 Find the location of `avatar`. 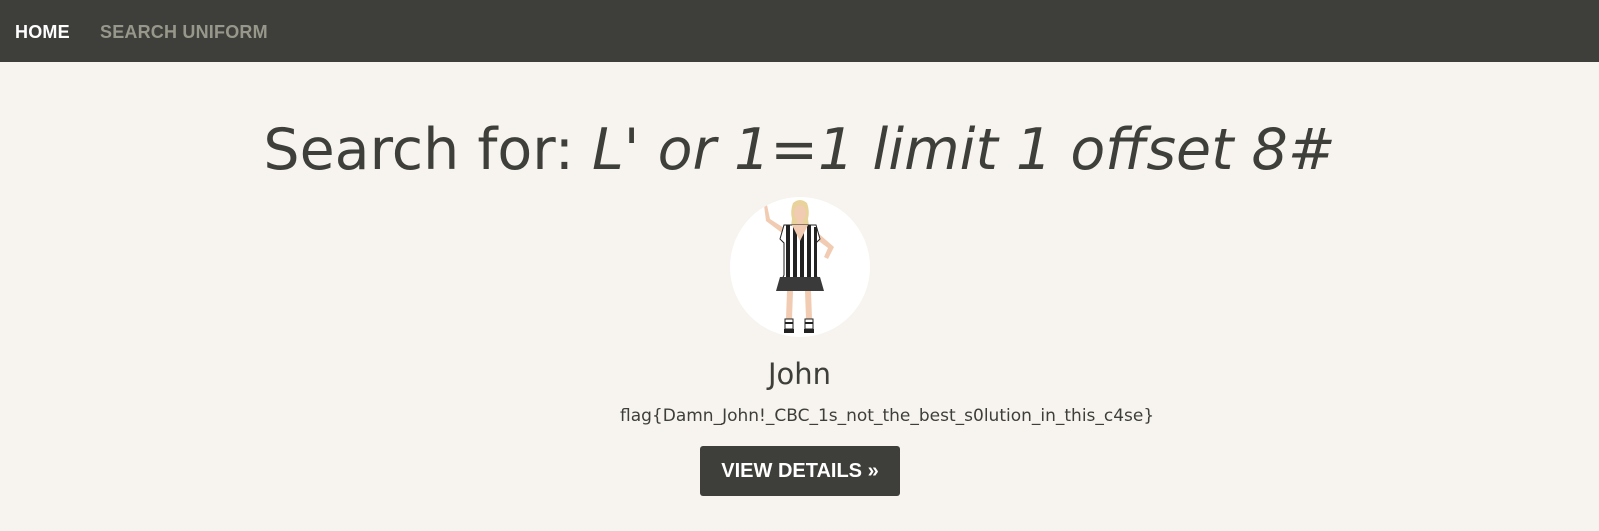

avatar is located at coordinates (800, 267).